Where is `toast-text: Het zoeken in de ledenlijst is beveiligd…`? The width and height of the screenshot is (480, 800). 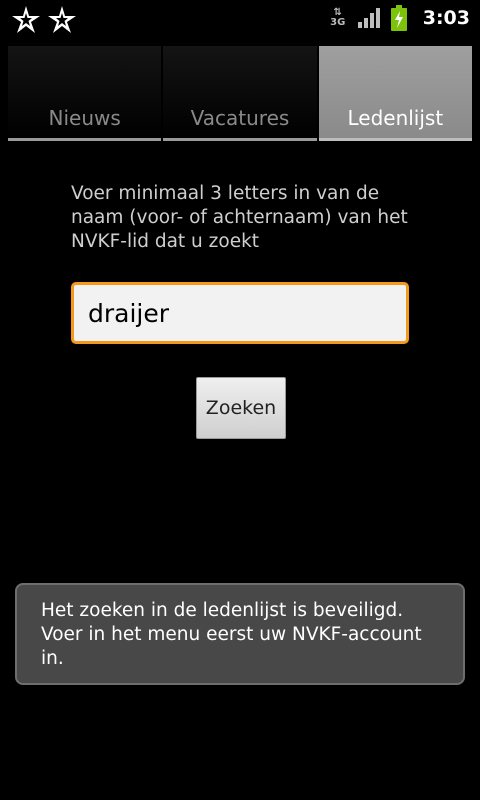 toast-text: Het zoeken in de ledenlijst is beveiligd… is located at coordinates (231, 634).